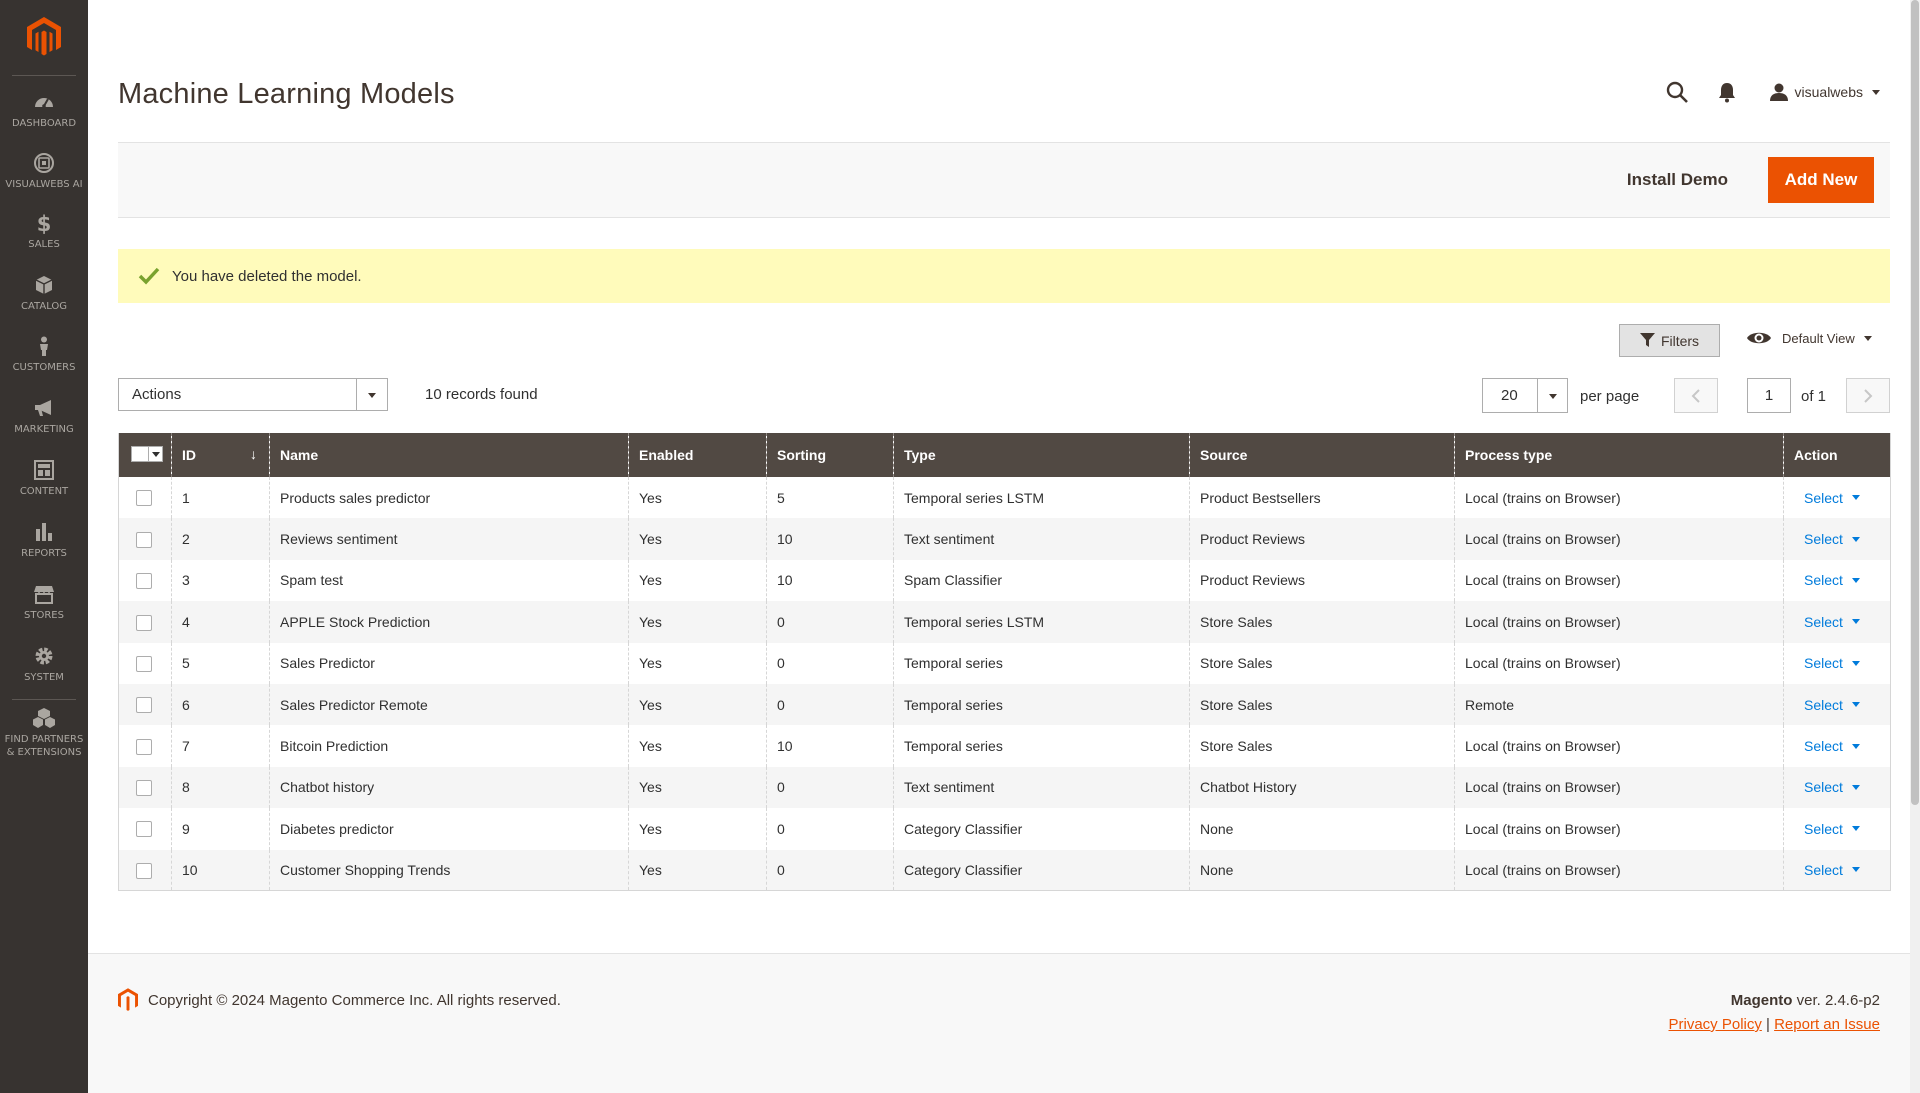 The height and width of the screenshot is (1093, 1920). What do you see at coordinates (44, 103) in the screenshot?
I see `dashboard-icon` at bounding box center [44, 103].